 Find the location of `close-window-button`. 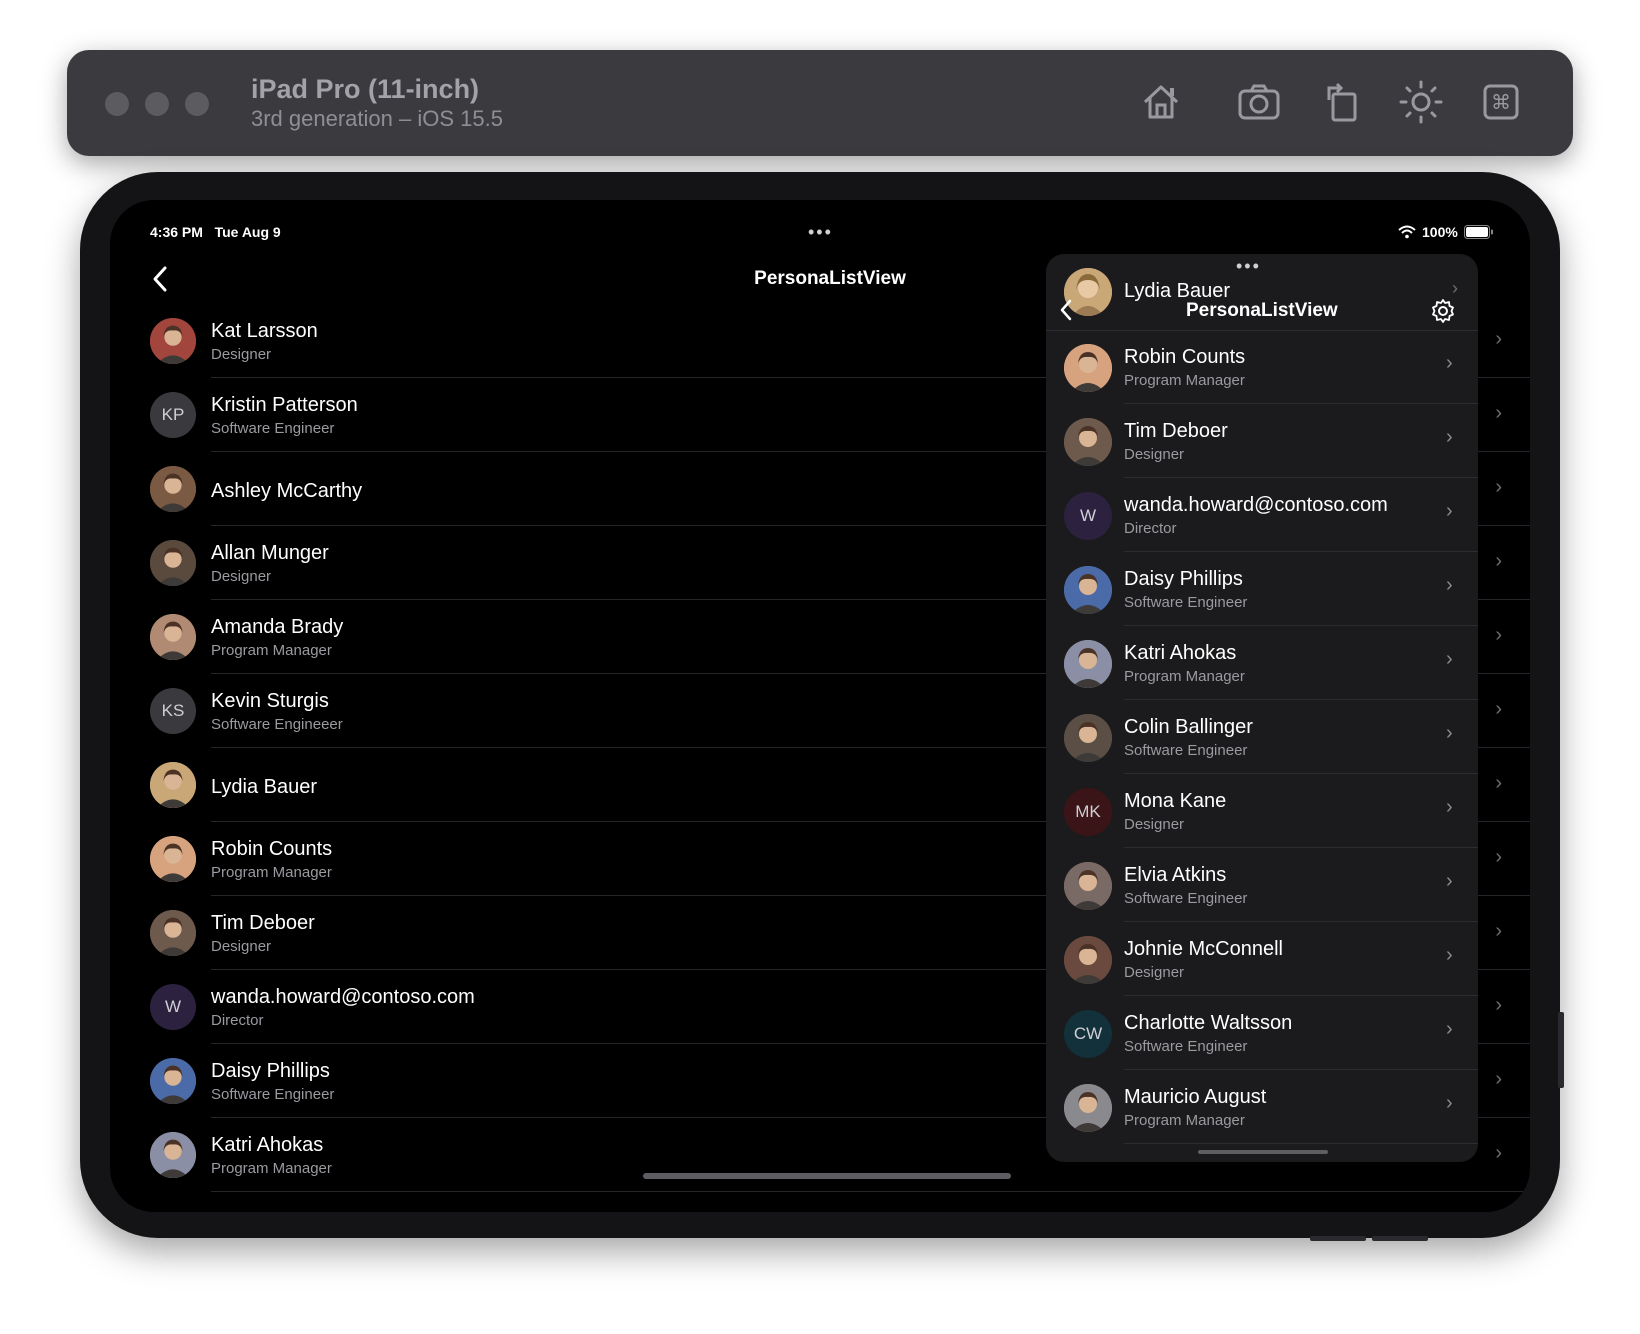

close-window-button is located at coordinates (117, 104).